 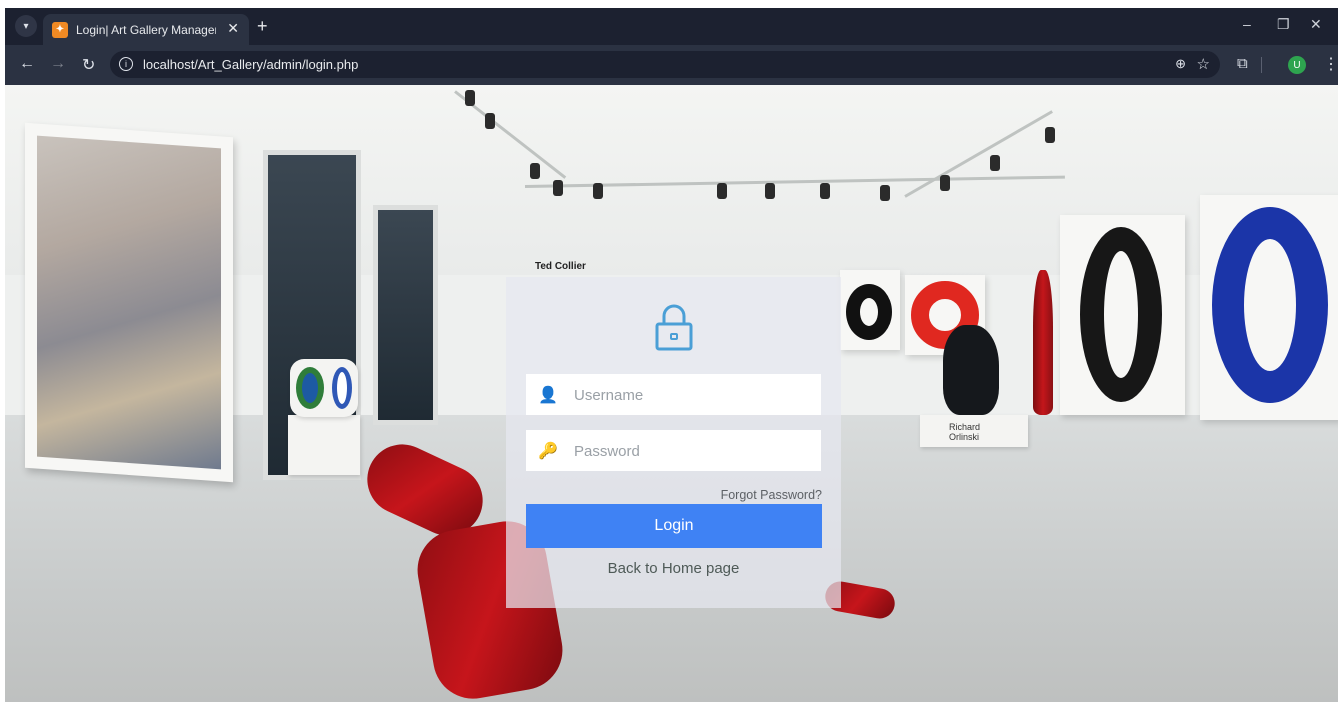 I want to click on site-info-icon: i, so click(x=126, y=64).